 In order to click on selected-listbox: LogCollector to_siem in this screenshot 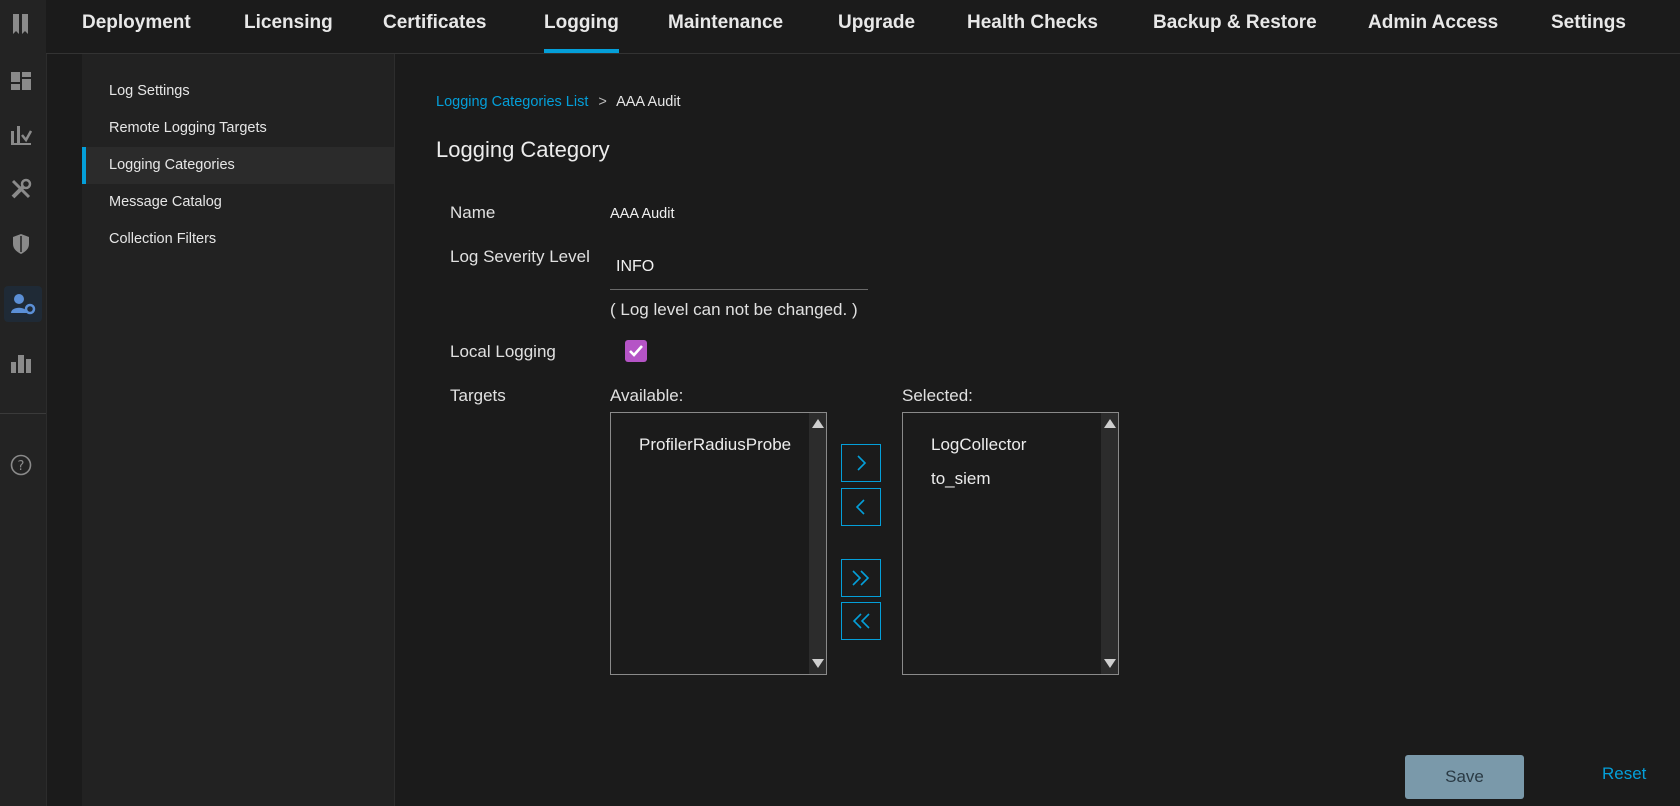, I will do `click(1010, 543)`.